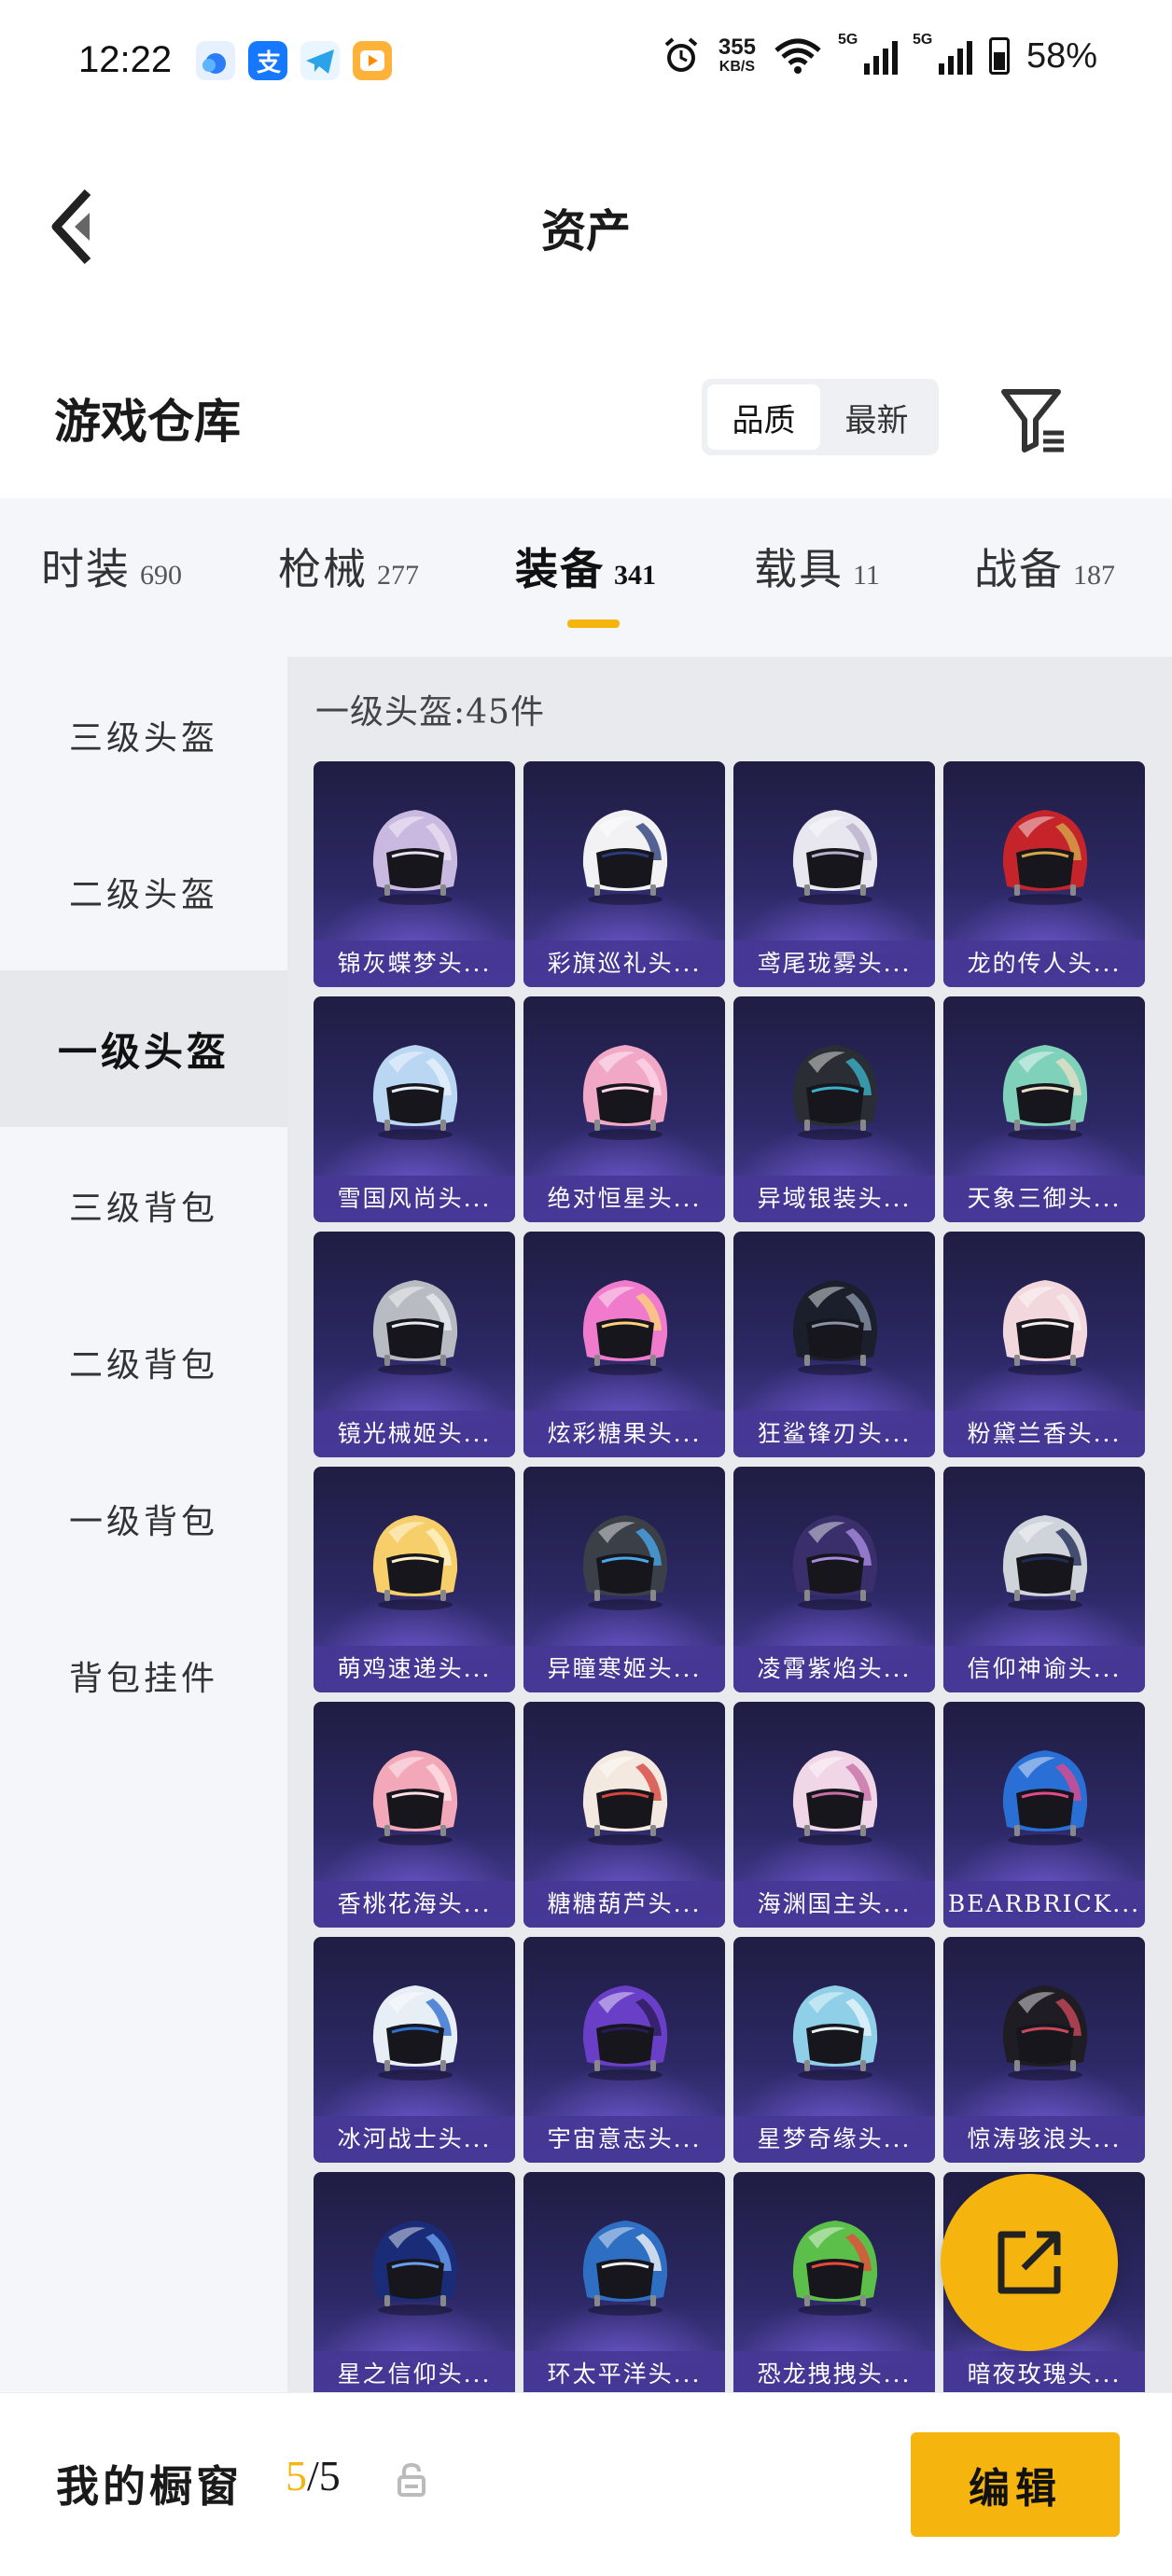 This screenshot has height=2576, width=1172. Describe the element at coordinates (1015, 2484) in the screenshot. I see `edit-button: 编辑` at that location.